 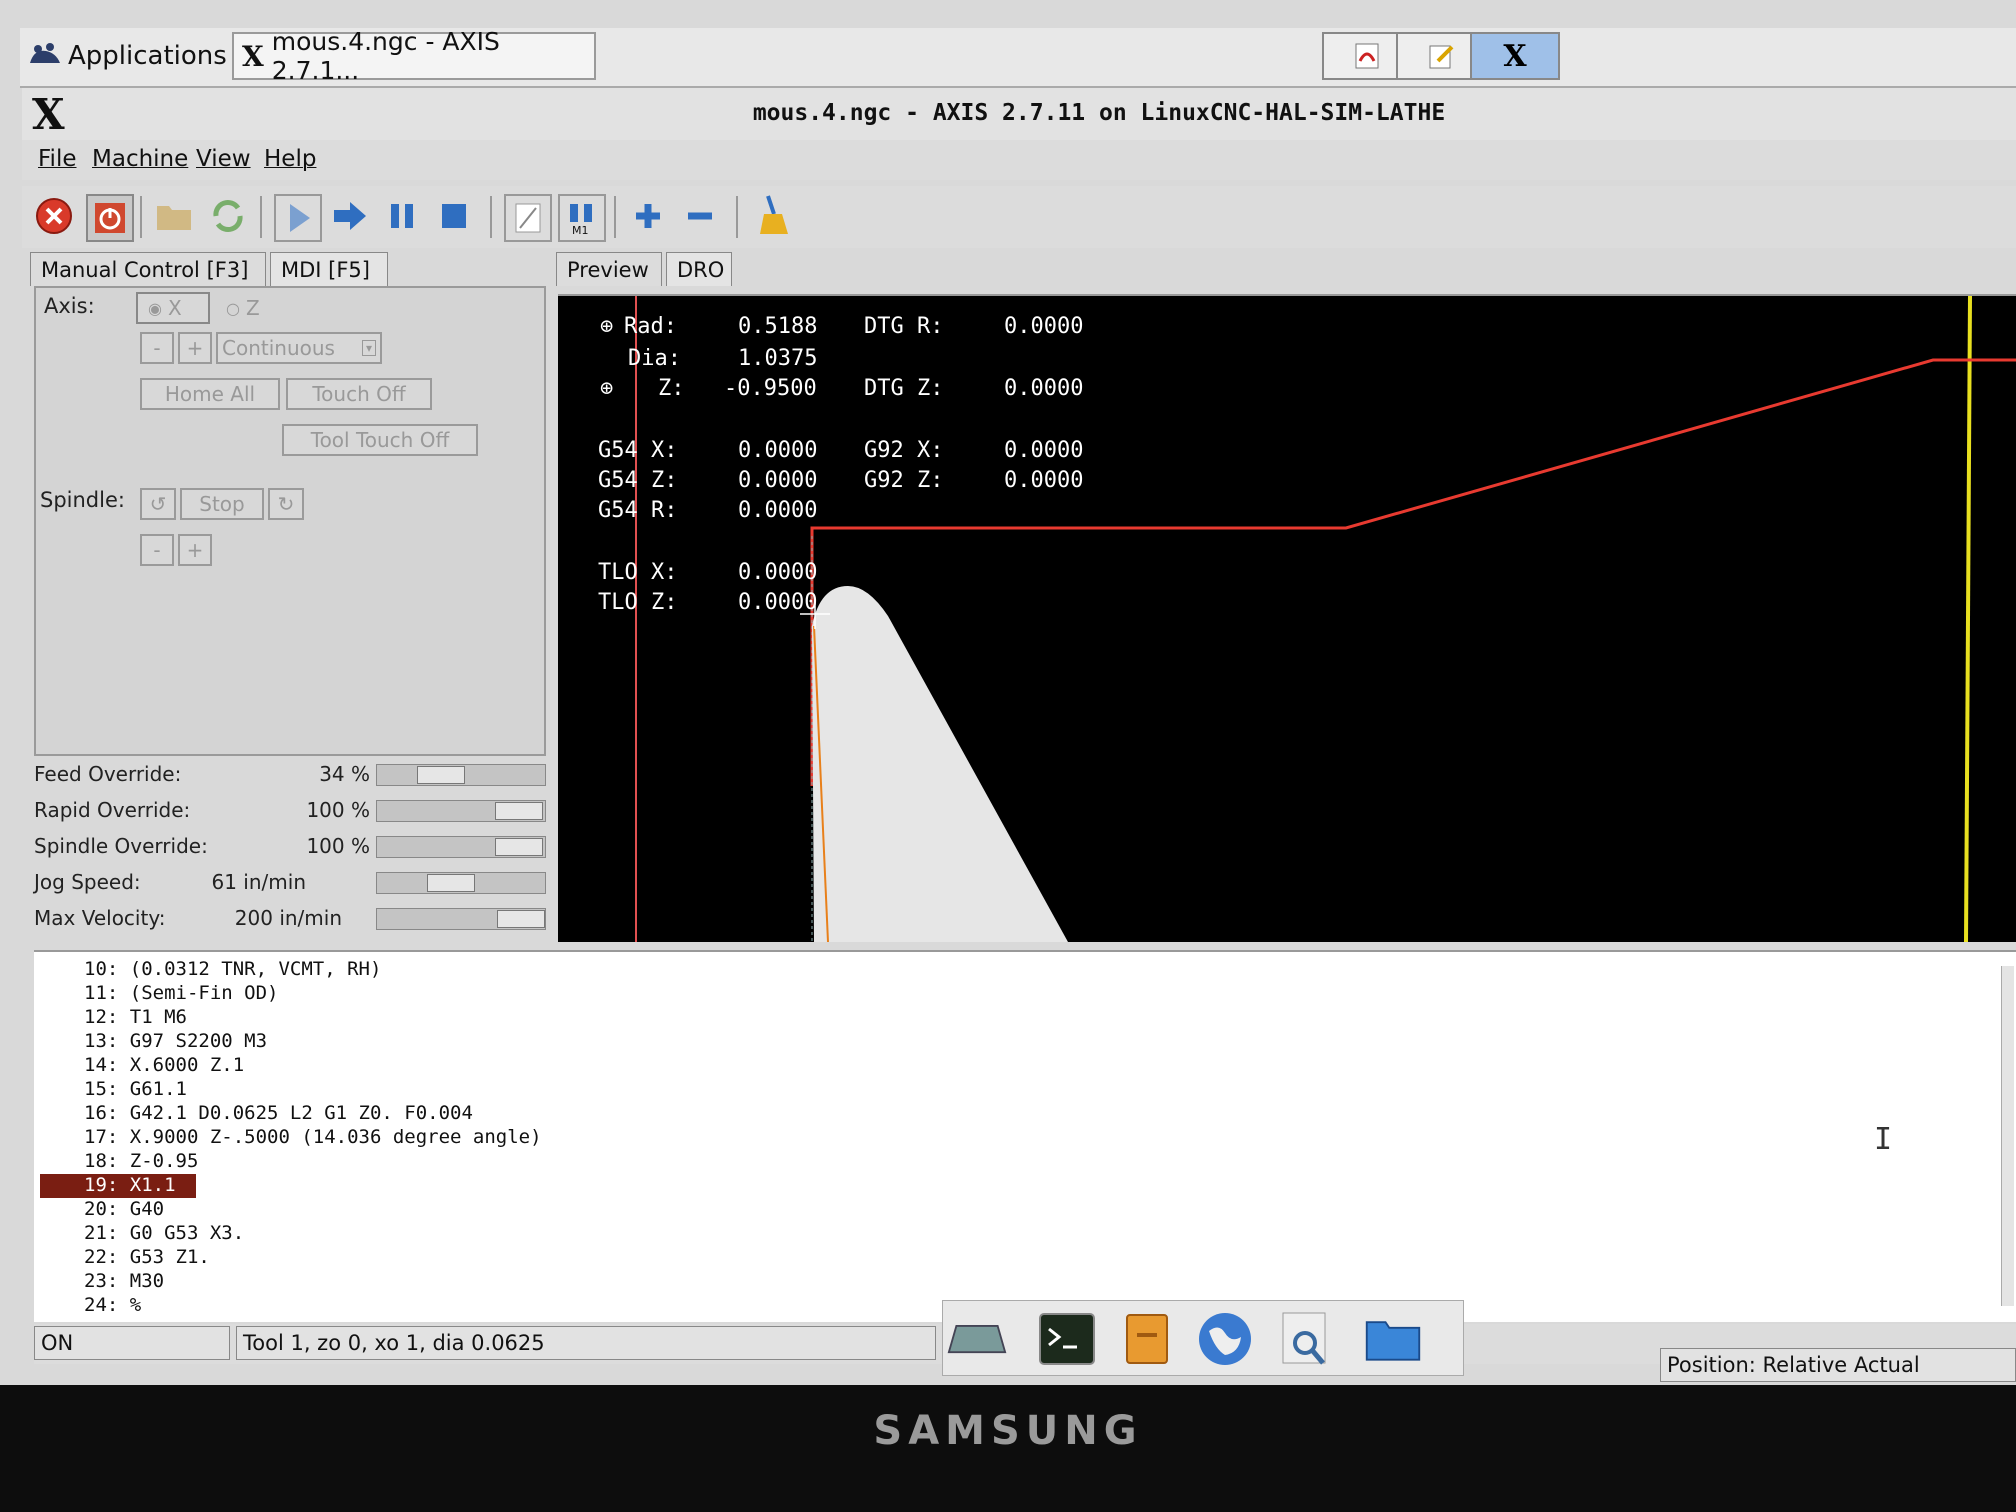 I want to click on minus-icon, so click(x=700, y=216).